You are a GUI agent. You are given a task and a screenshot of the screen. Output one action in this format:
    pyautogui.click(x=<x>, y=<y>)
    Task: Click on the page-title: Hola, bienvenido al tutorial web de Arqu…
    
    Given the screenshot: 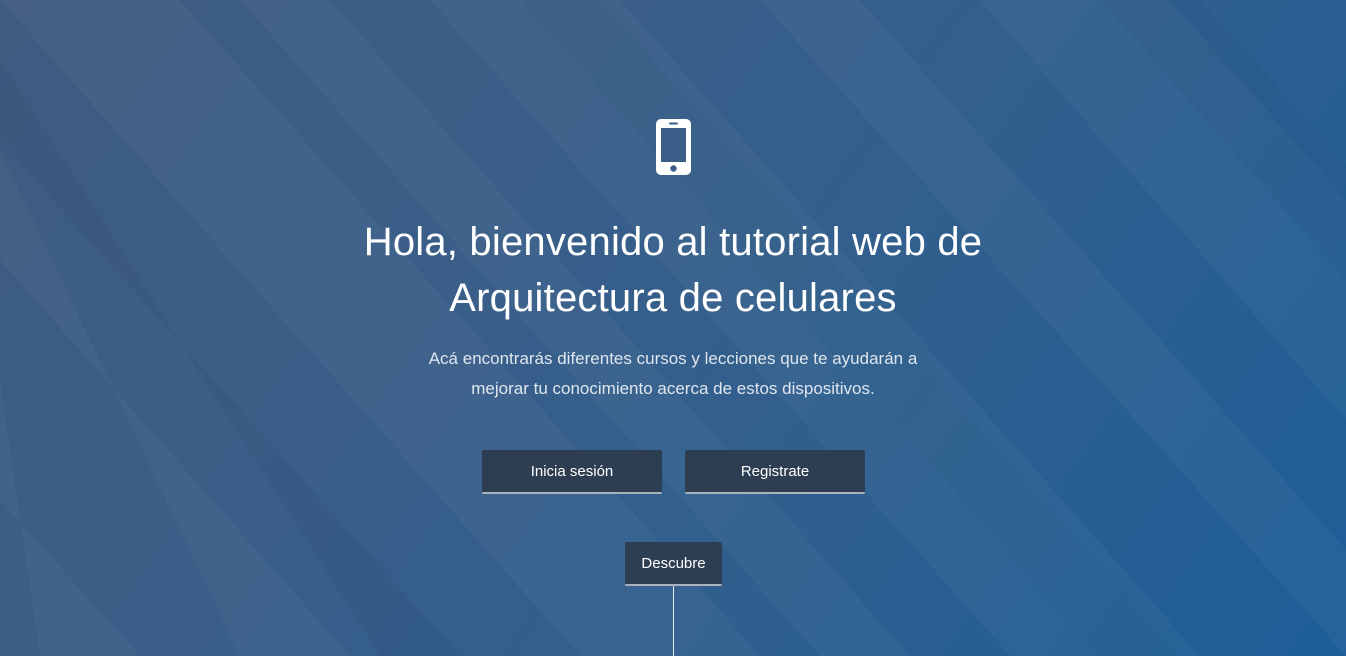 What is the action you would take?
    pyautogui.click(x=673, y=270)
    